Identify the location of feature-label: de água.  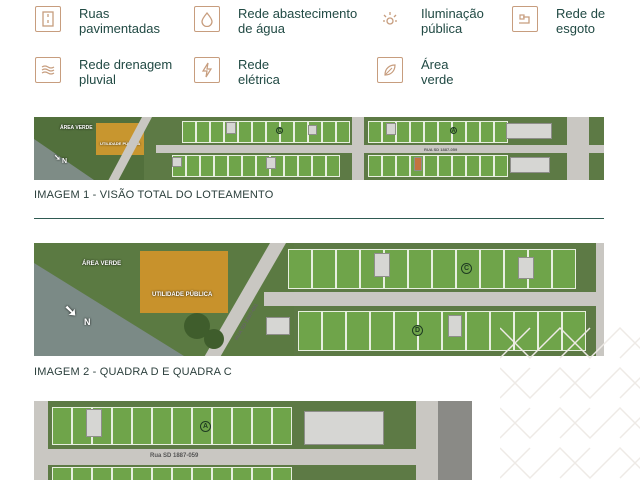
(261, 28).